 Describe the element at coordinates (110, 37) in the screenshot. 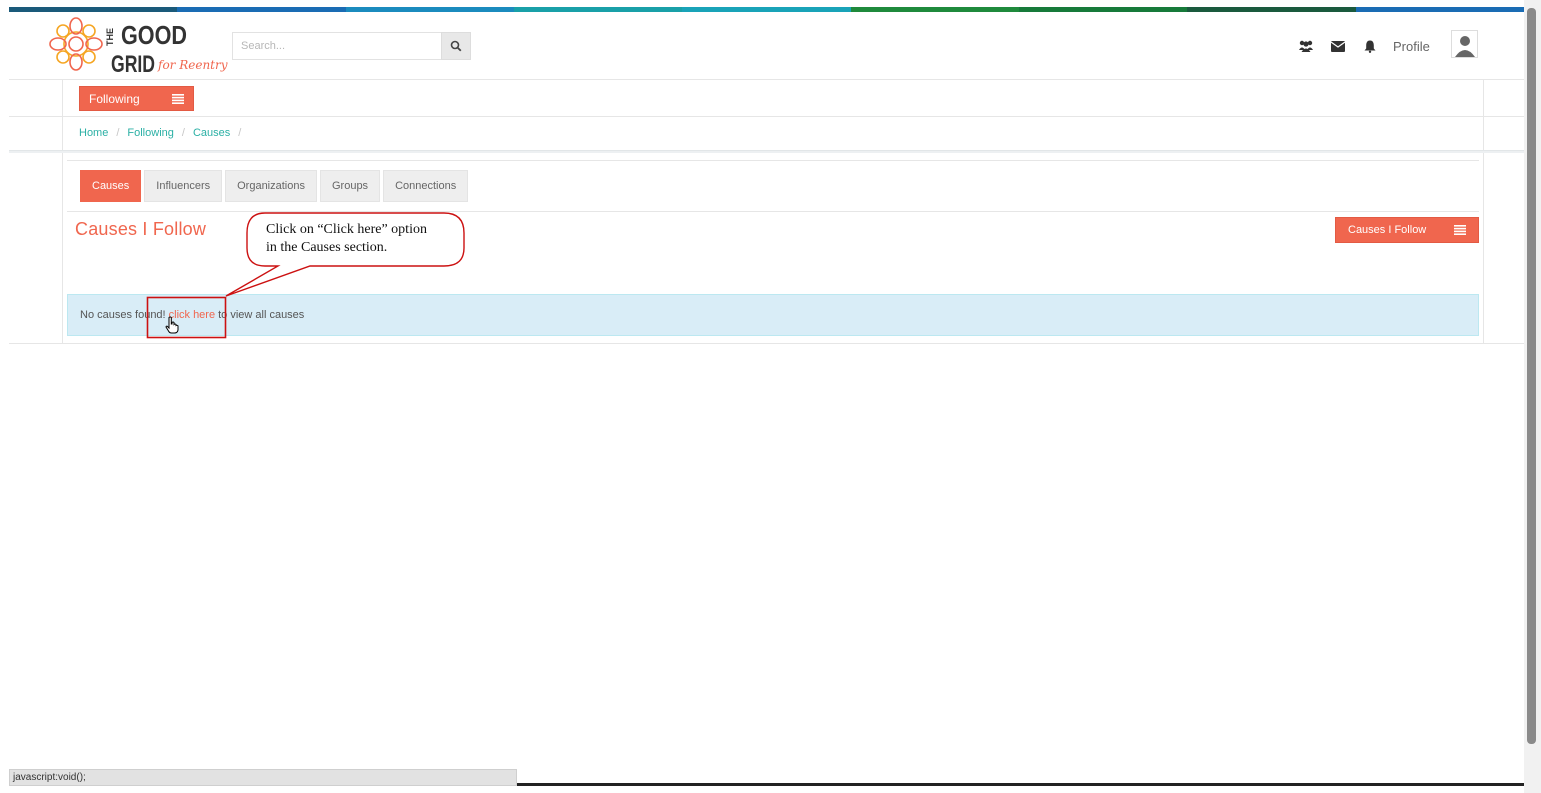

I see `logo-the: THE` at that location.